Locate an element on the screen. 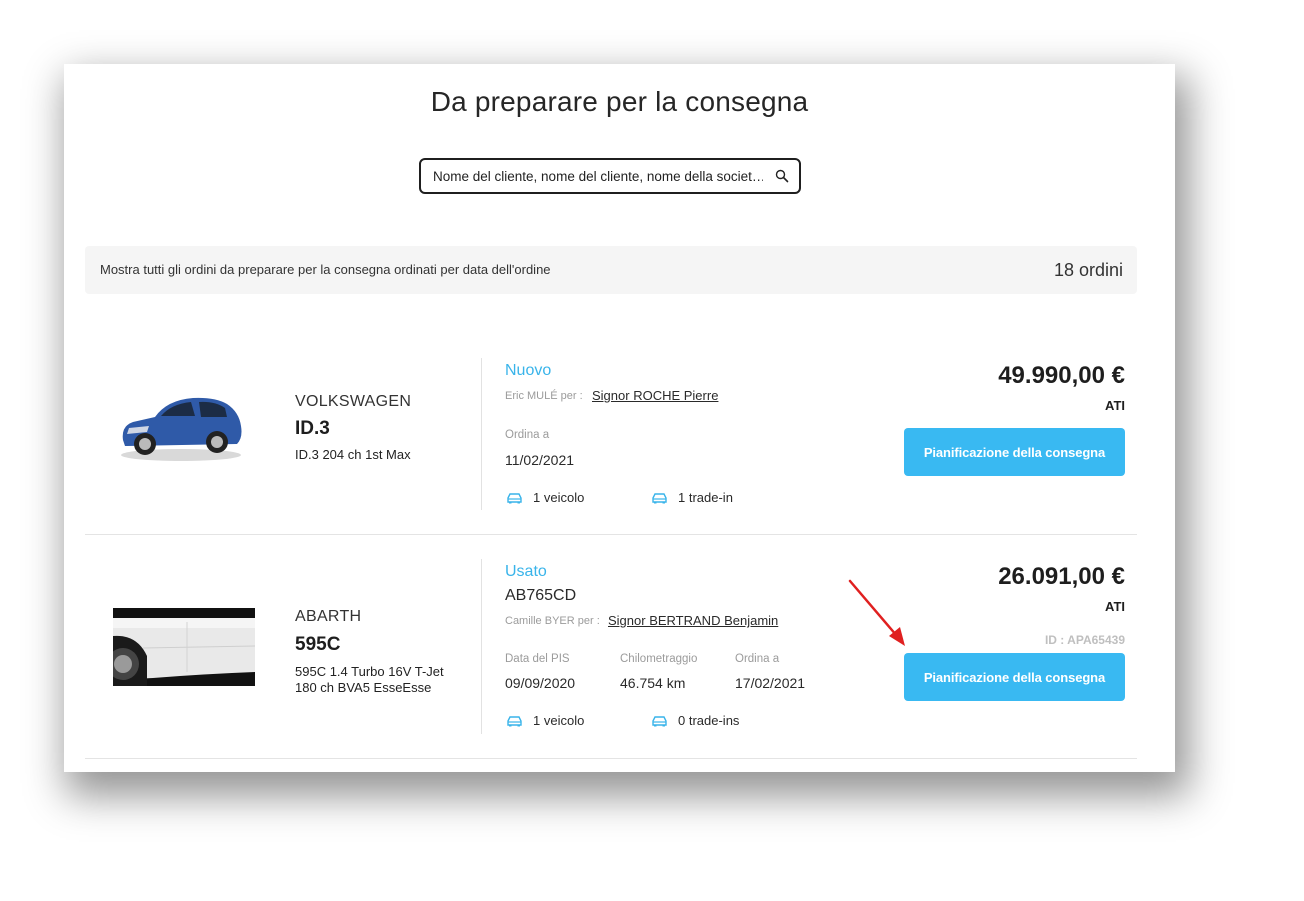 The image size is (1304, 901). order-date: 17/02/2021 is located at coordinates (770, 683).